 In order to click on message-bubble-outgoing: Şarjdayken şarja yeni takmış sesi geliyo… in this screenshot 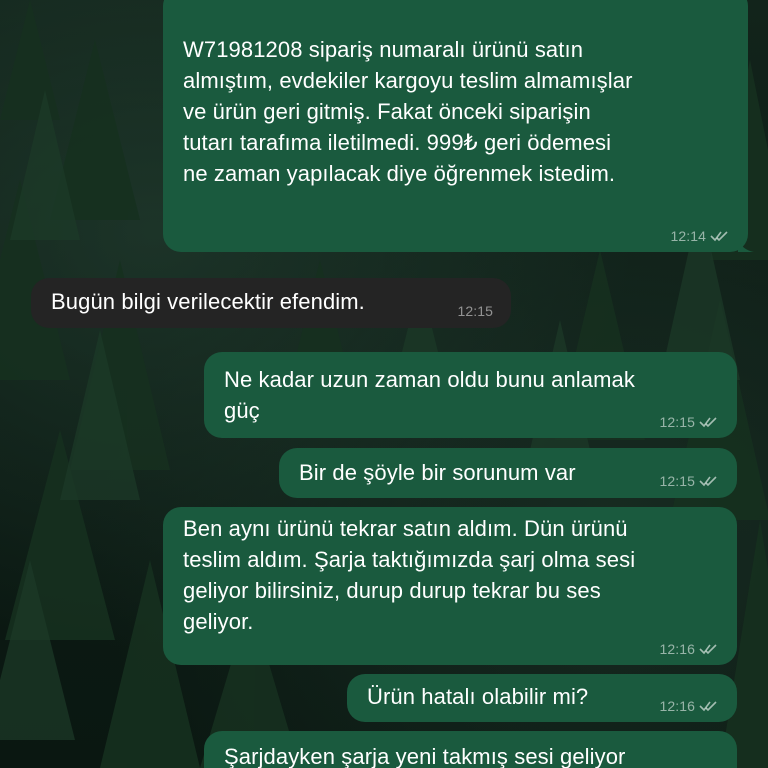, I will do `click(470, 749)`.